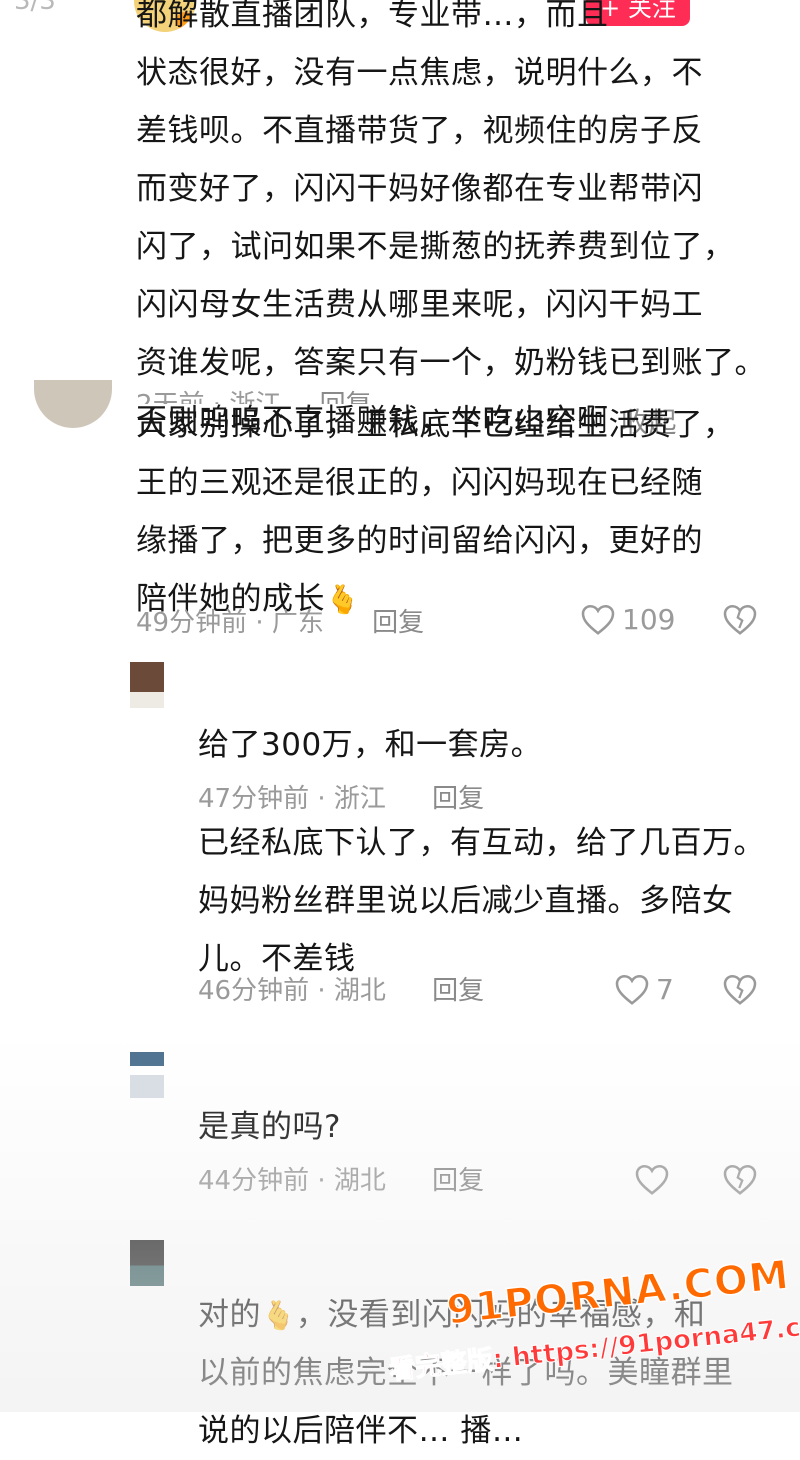 Image resolution: width=800 pixels, height=1460 pixels. I want to click on comment-time: 44分钟前, so click(254, 1181).